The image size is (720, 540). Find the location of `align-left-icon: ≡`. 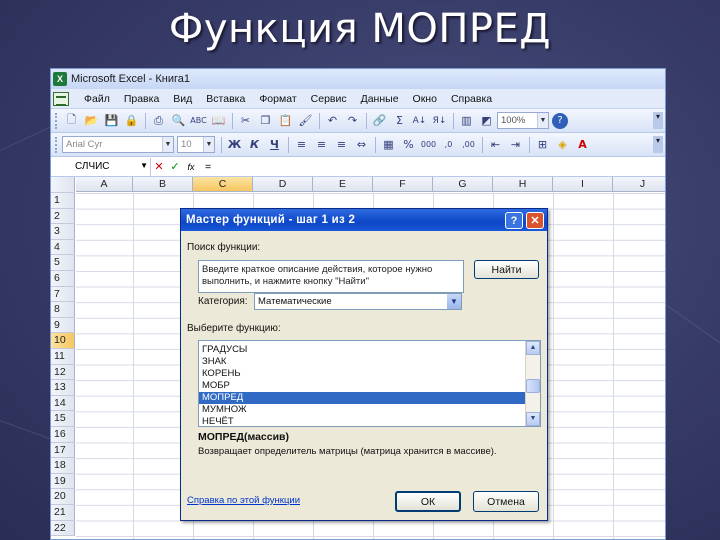

align-left-icon: ≡ is located at coordinates (301, 145).